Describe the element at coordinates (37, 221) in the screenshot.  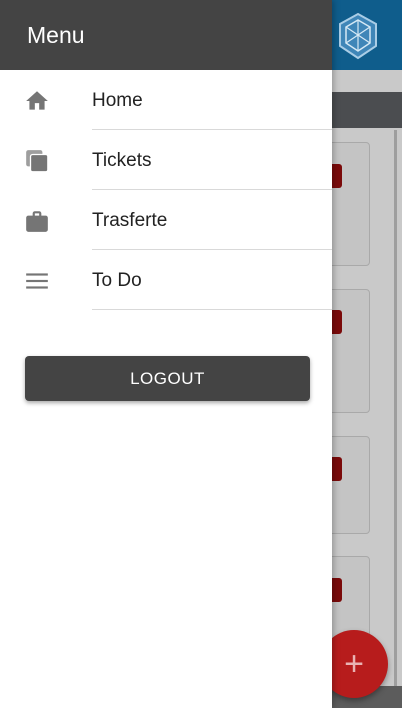
I see `briefcase-icon` at that location.